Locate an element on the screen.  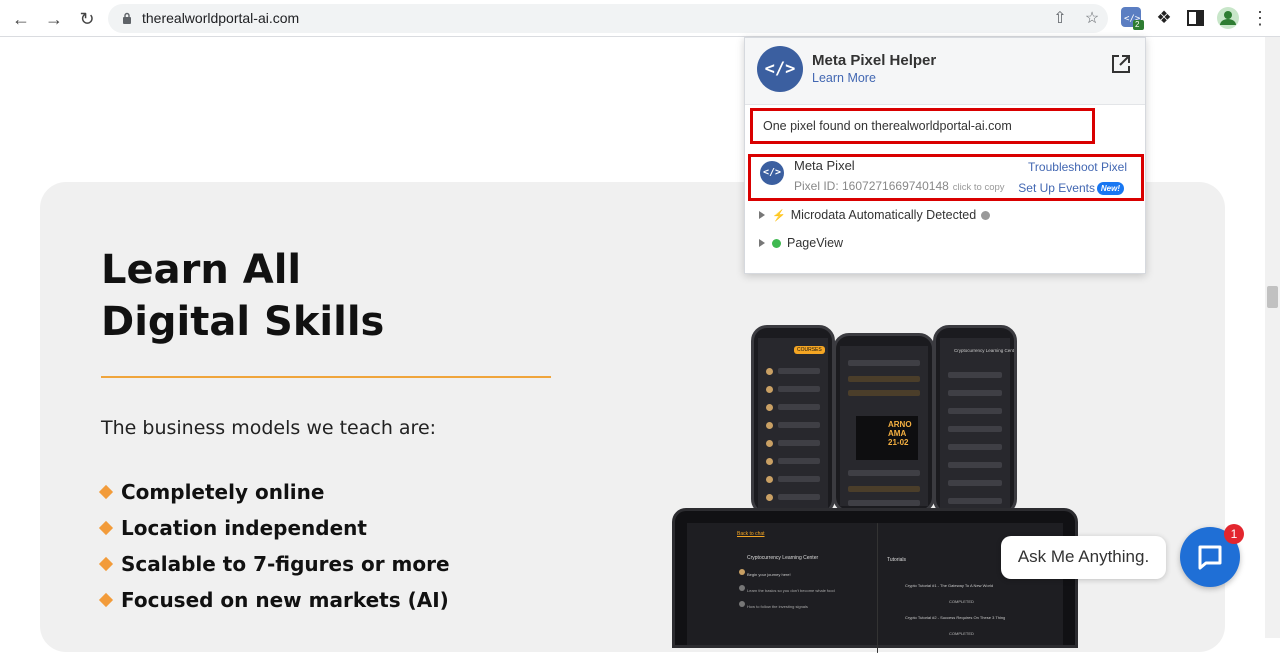
click-to-copy-hint: click to copy is located at coordinates (978, 187).